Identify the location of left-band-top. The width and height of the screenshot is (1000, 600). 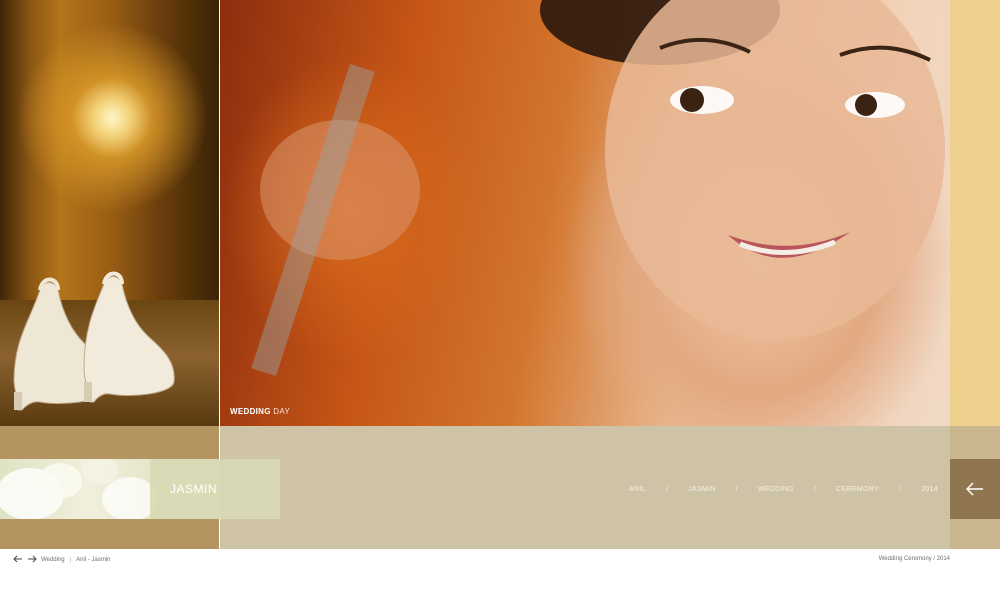
(109, 442).